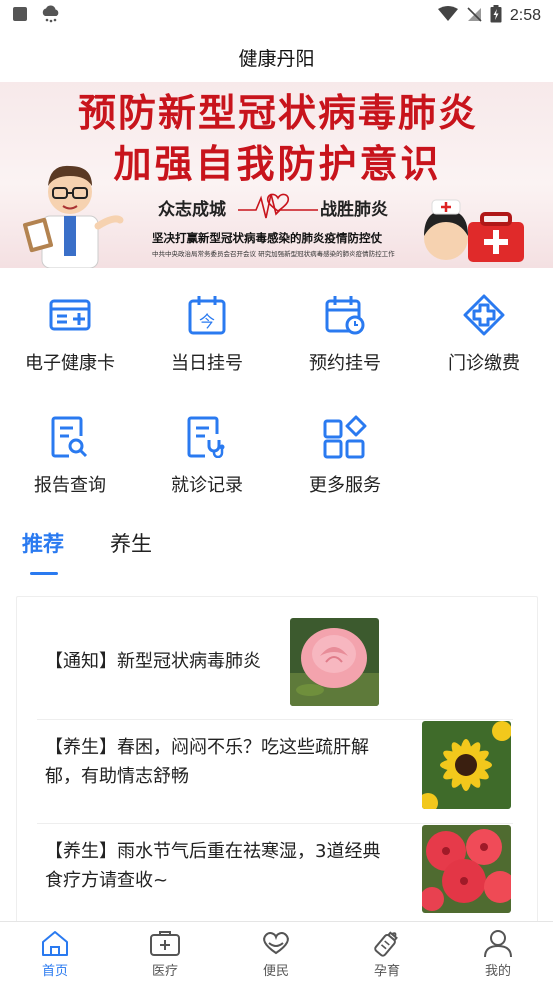 The width and height of the screenshot is (553, 983). I want to click on menu-appointment: 预约挂号, so click(345, 338).